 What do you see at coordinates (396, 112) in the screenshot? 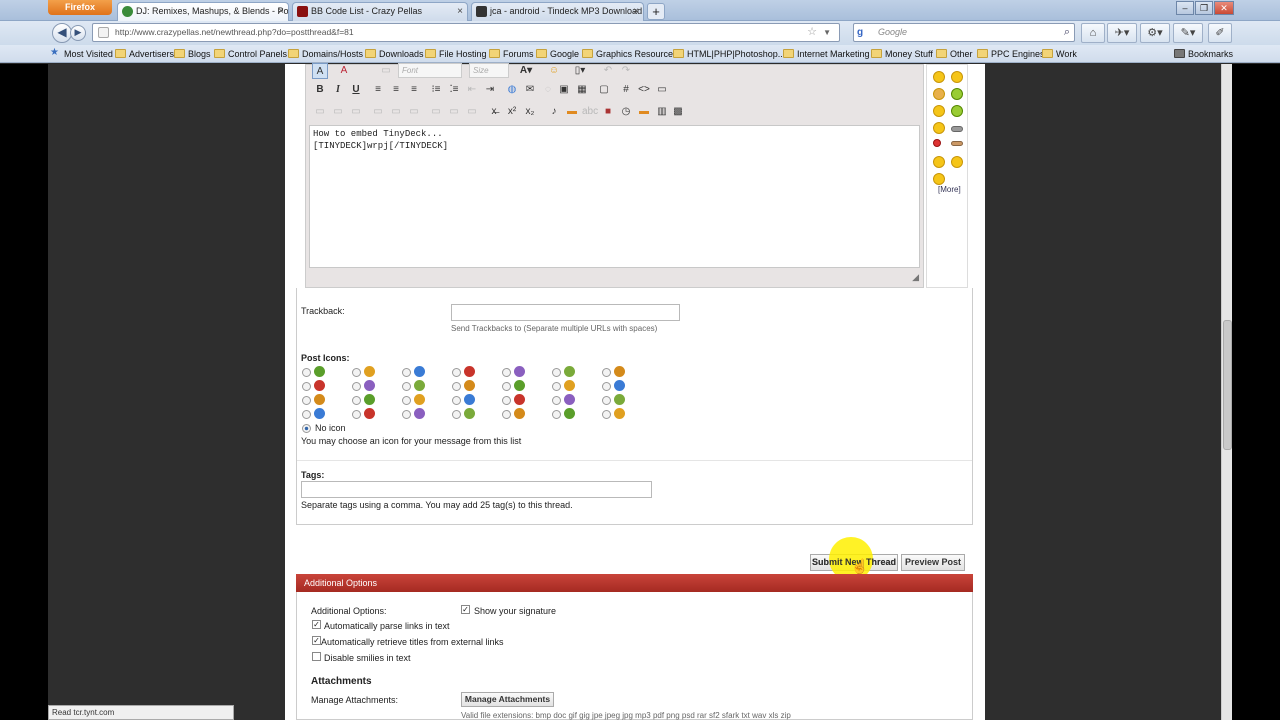
I see `spoiler-icon: ▭` at bounding box center [396, 112].